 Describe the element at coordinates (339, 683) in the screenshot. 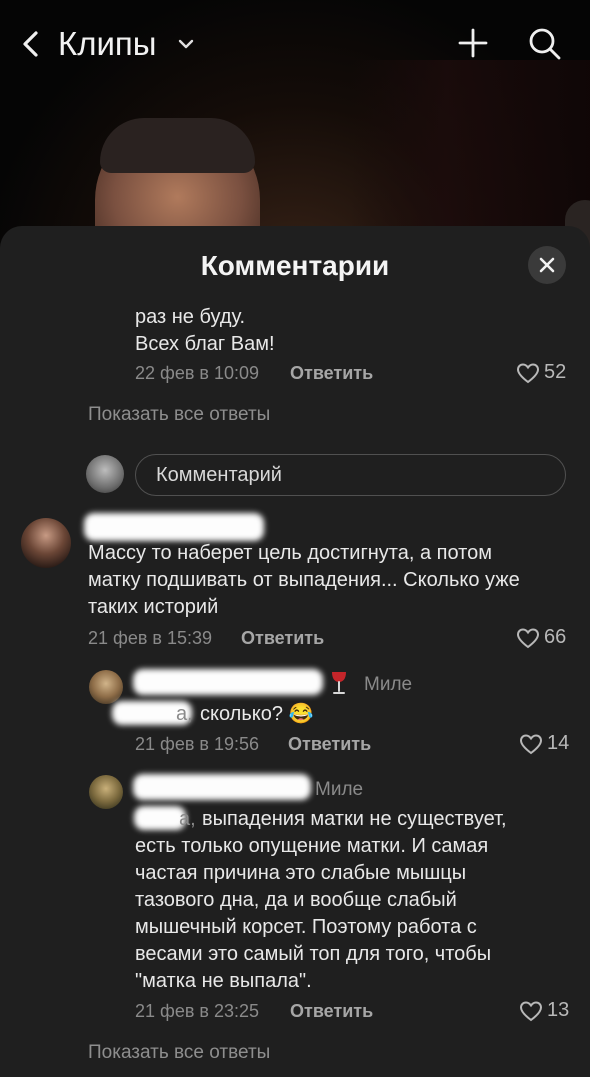

I see `wine-glass-icon` at that location.